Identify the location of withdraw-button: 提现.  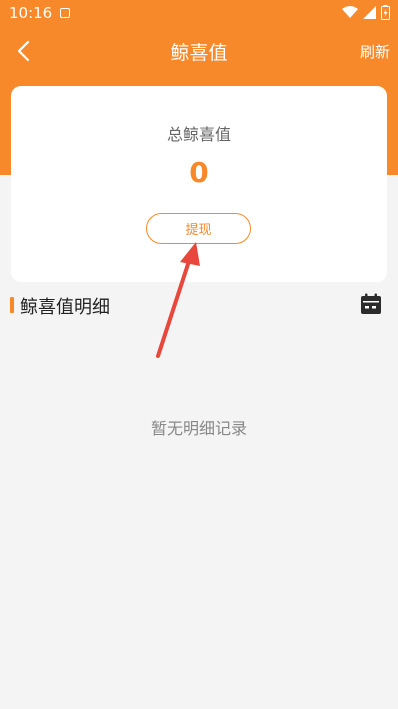
(198, 228).